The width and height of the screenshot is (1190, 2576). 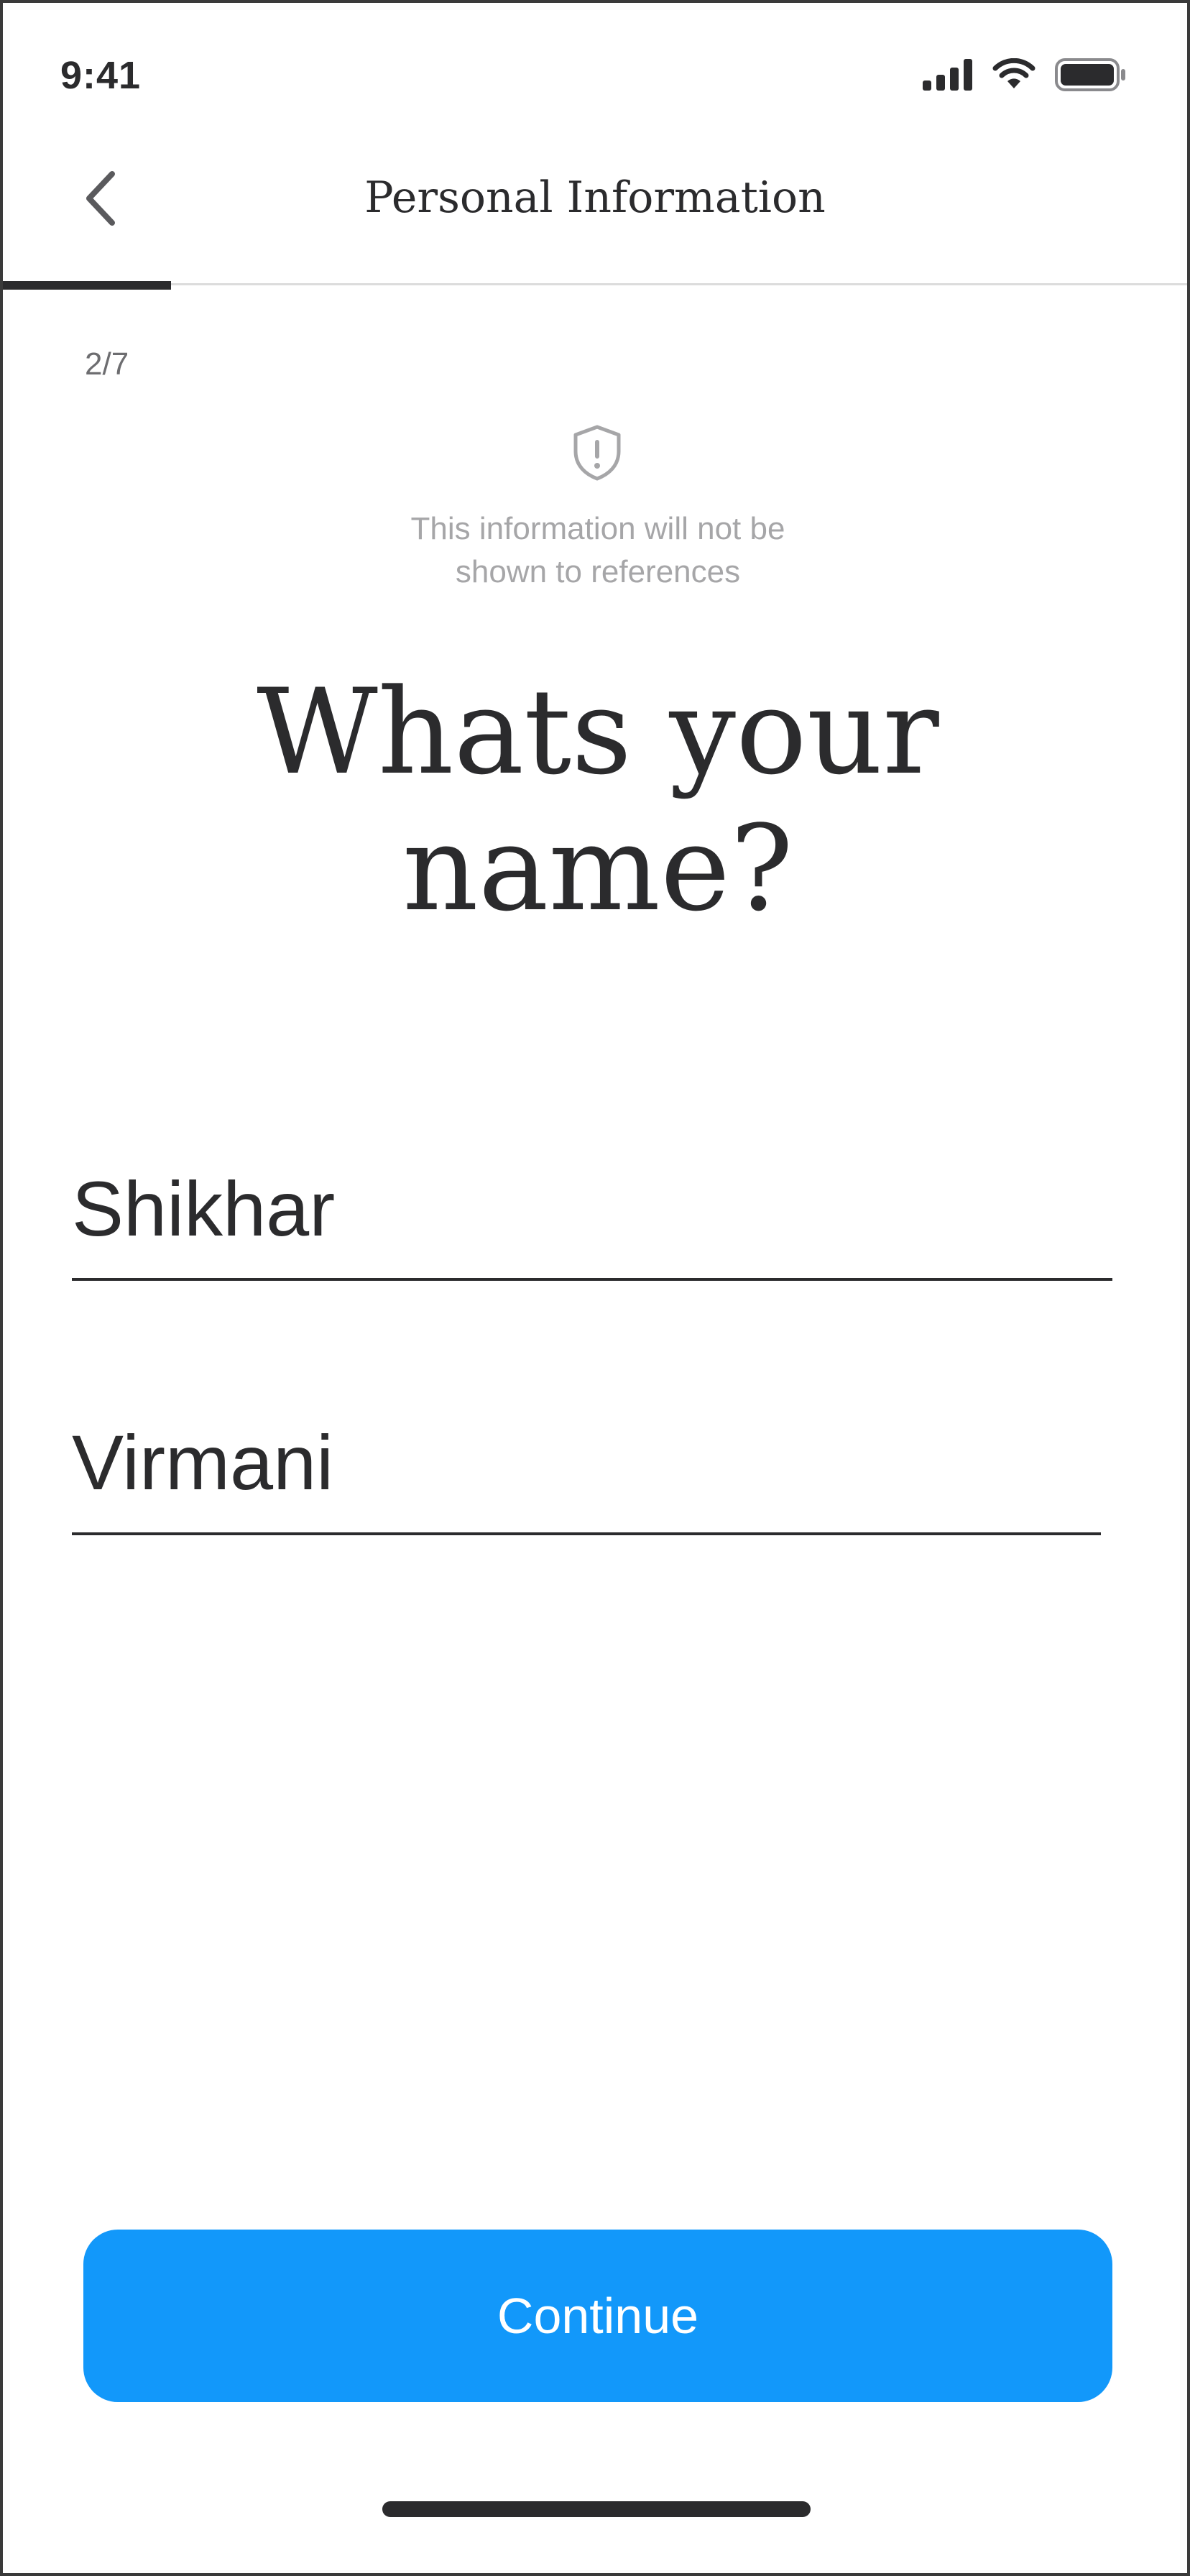 What do you see at coordinates (586, 1463) in the screenshot?
I see `last-name-input` at bounding box center [586, 1463].